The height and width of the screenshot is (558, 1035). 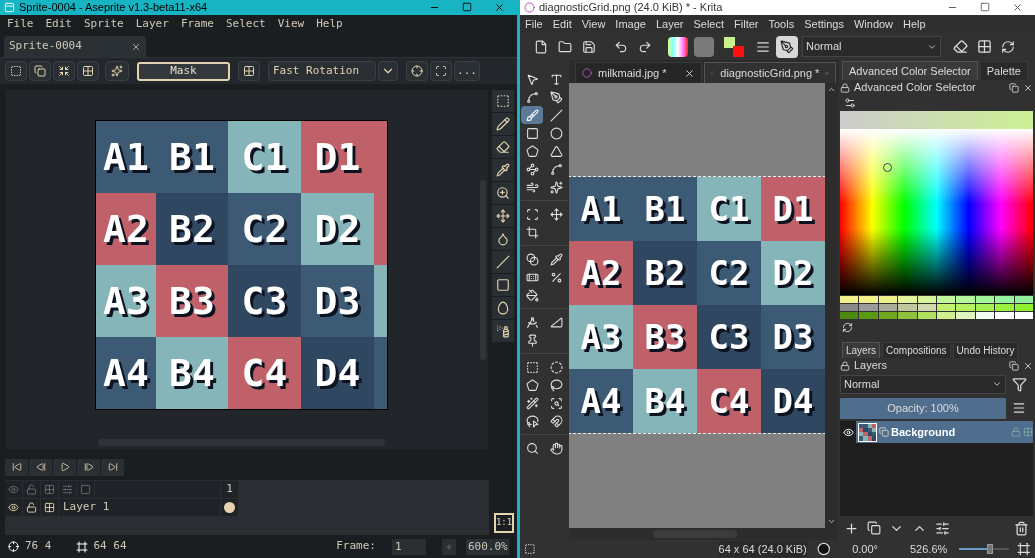 What do you see at coordinates (923, 384) in the screenshot?
I see `layer-blend-mode-select: Normal` at bounding box center [923, 384].